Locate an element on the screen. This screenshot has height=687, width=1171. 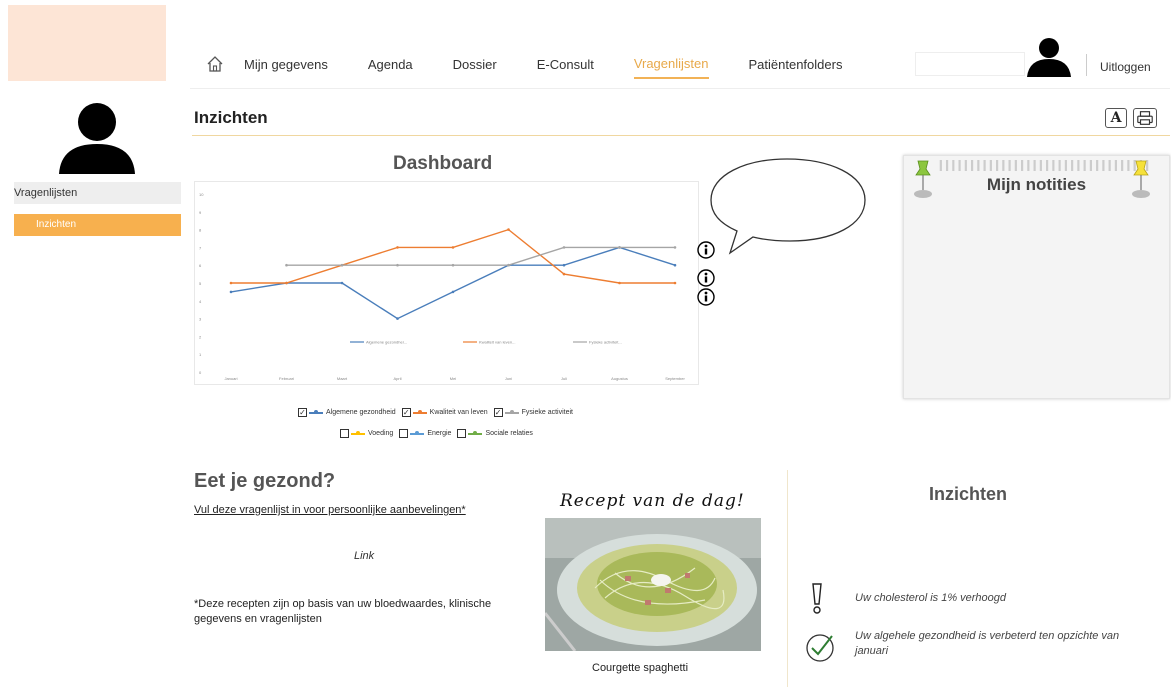
nav-vragenlijsten: Vragenlijsten is located at coordinates (671, 64).